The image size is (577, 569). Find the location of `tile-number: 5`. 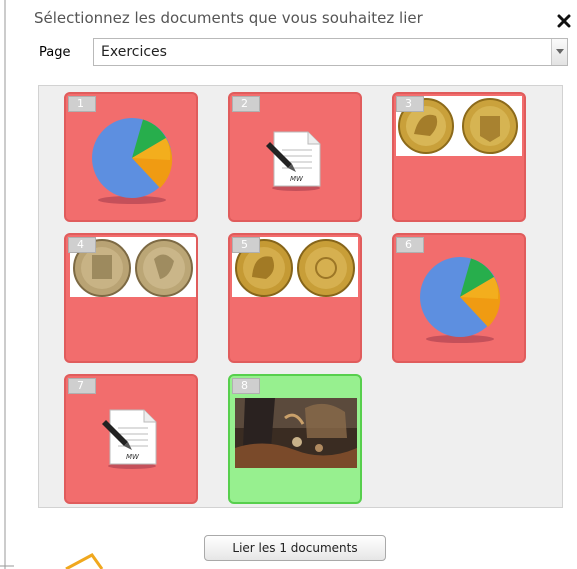

tile-number: 5 is located at coordinates (246, 245).